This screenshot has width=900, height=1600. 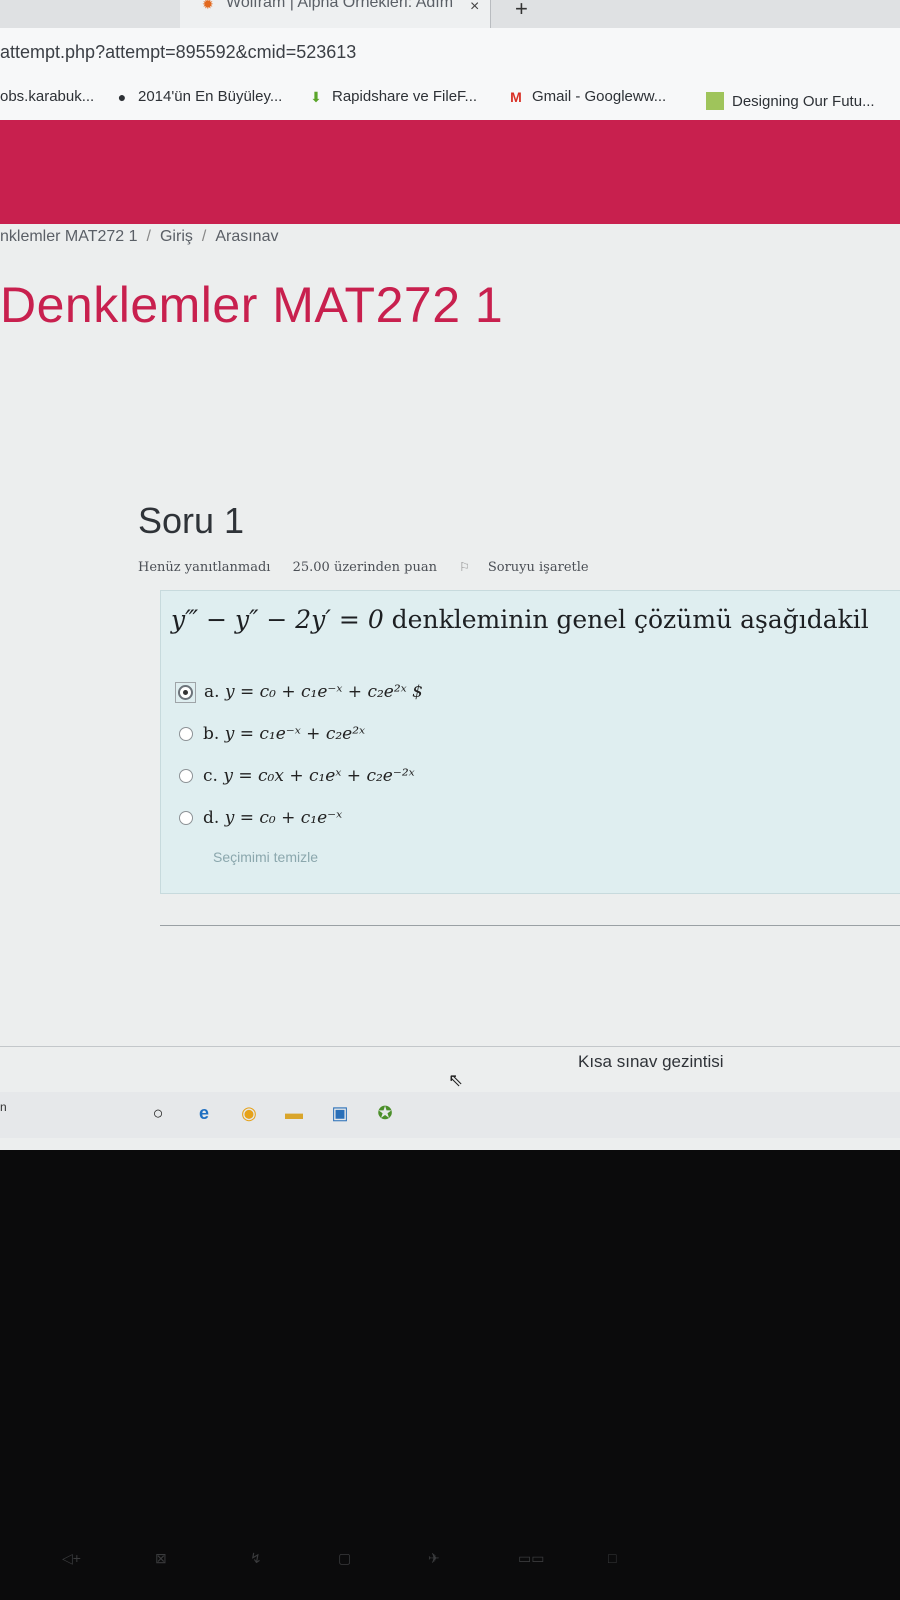 I want to click on site-header, so click(x=450, y=172).